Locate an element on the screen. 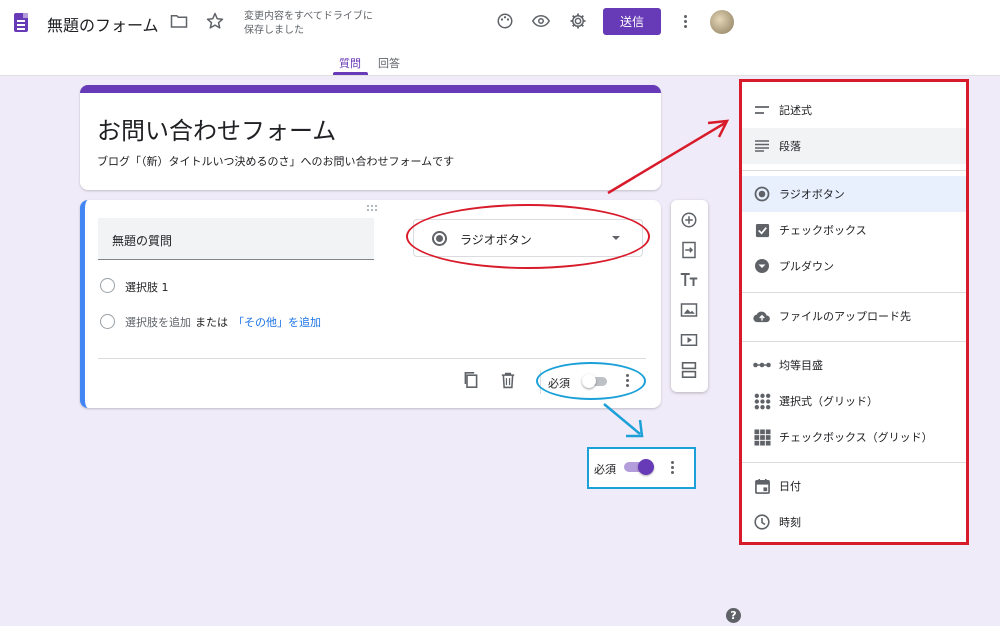 This screenshot has height=626, width=1000. tab-responses: 回答 is located at coordinates (389, 63).